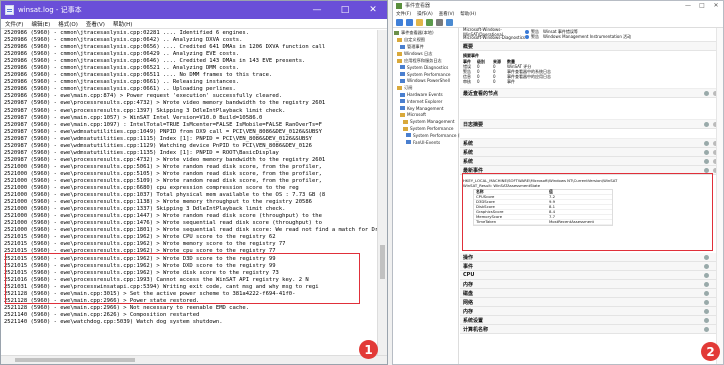 Image resolution: width=724 pixels, height=365 pixels. What do you see at coordinates (425, 14) in the screenshot?
I see `menu-action: 操作(A)` at bounding box center [425, 14].